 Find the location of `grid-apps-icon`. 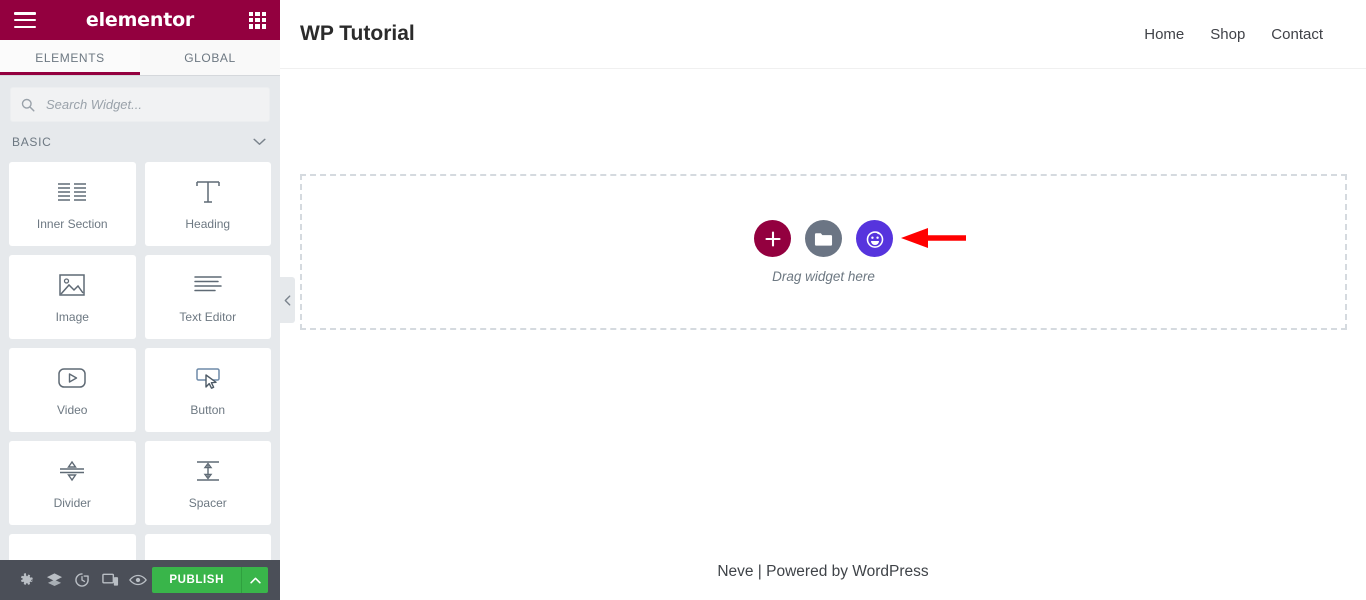

grid-apps-icon is located at coordinates (257, 20).